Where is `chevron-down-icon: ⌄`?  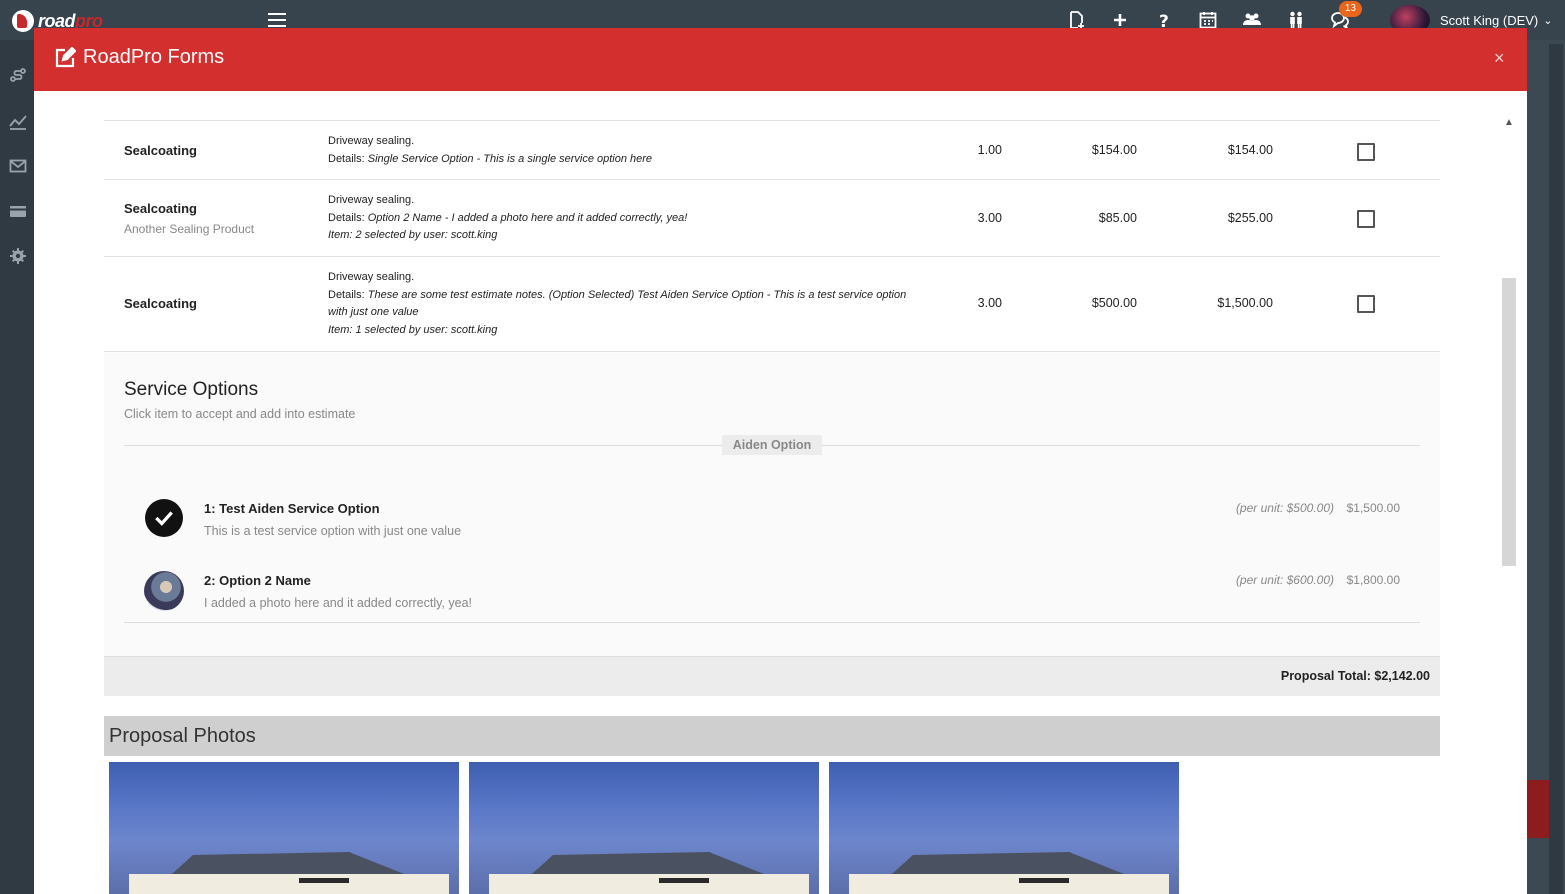 chevron-down-icon: ⌄ is located at coordinates (1548, 20).